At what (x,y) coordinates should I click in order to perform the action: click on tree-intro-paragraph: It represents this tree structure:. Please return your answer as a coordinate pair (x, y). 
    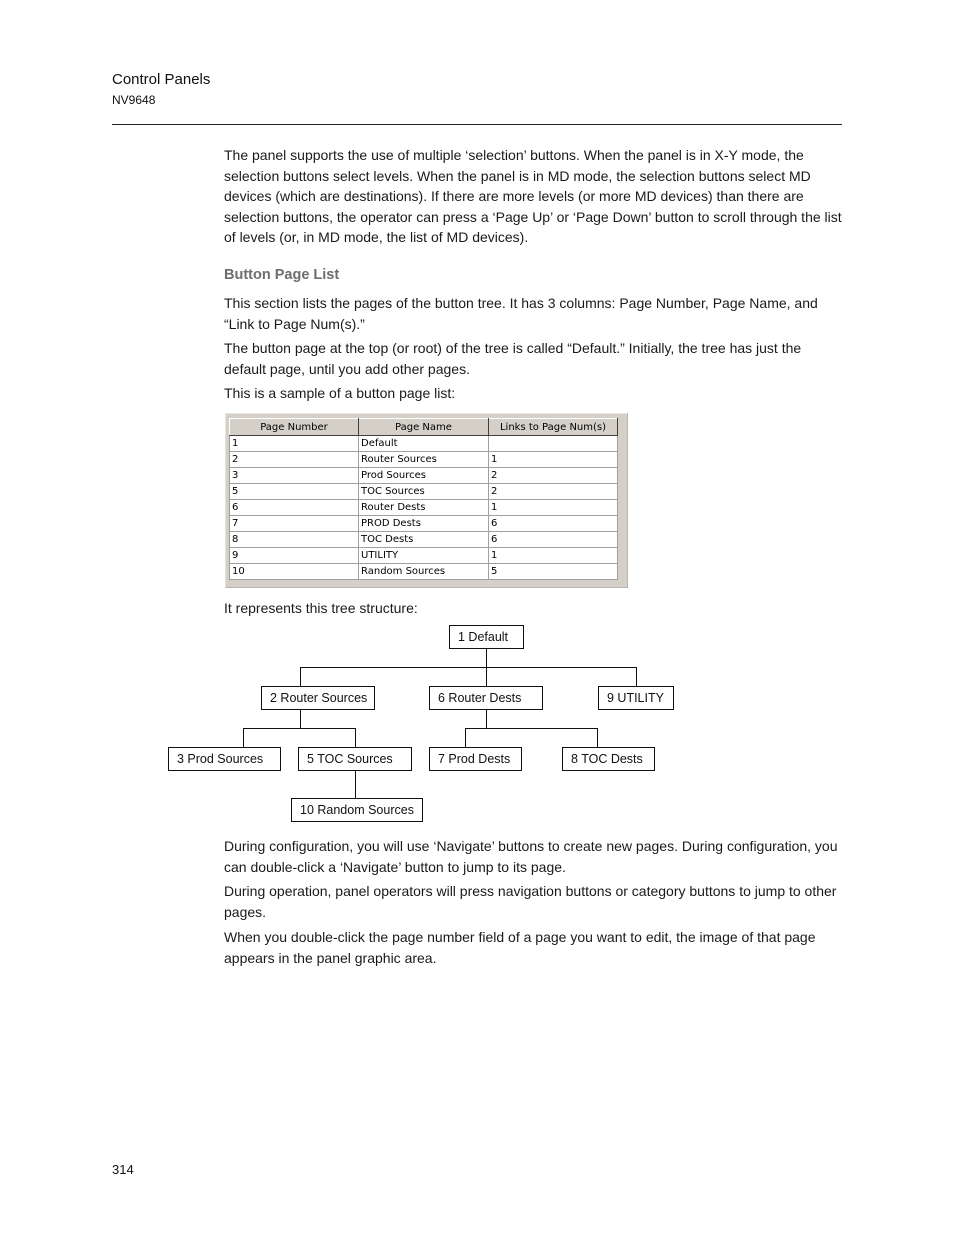
    Looking at the image, I should click on (321, 608).